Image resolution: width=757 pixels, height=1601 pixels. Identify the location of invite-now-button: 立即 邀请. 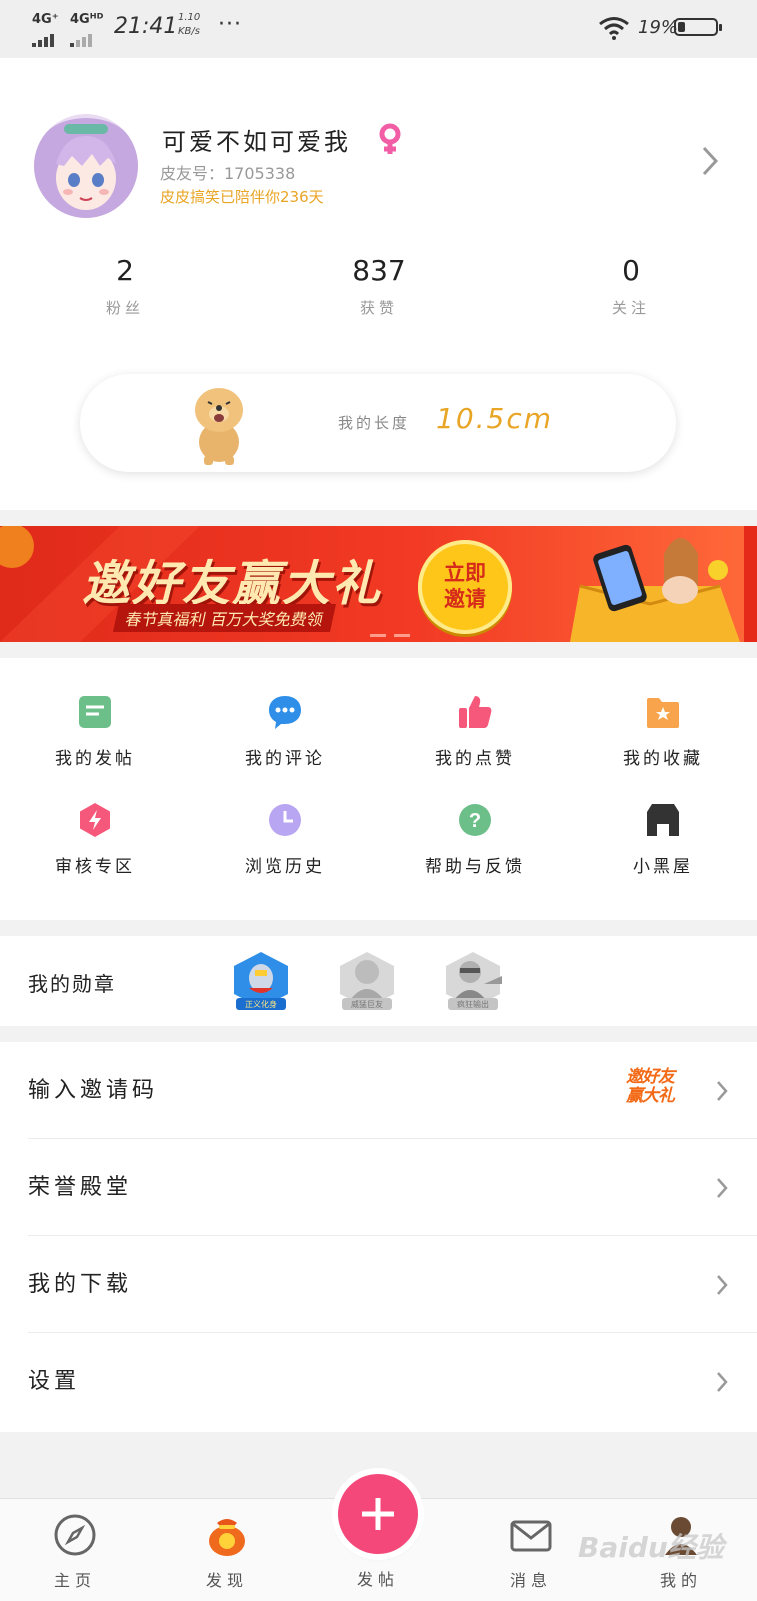
(465, 587).